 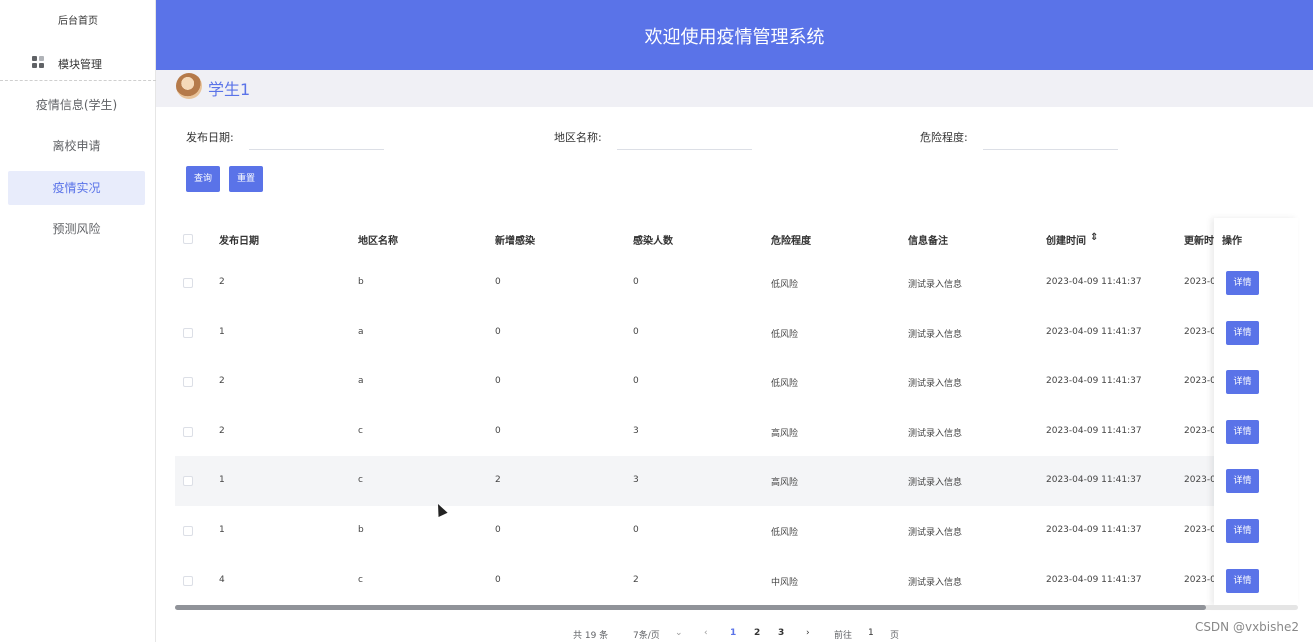 I want to click on sidebar-item-epidemic-info: 疫情信息(学生), so click(x=76, y=105).